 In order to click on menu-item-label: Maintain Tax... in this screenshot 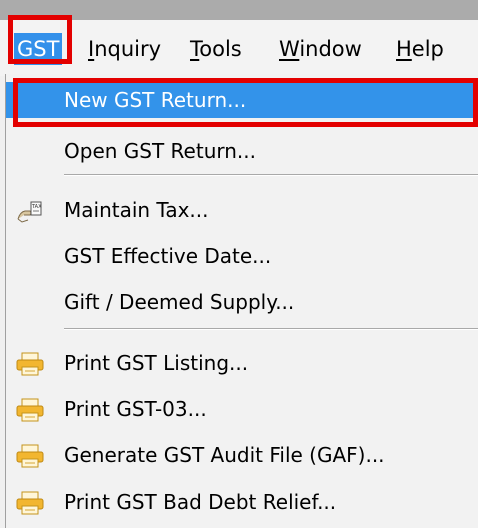, I will do `click(136, 210)`.